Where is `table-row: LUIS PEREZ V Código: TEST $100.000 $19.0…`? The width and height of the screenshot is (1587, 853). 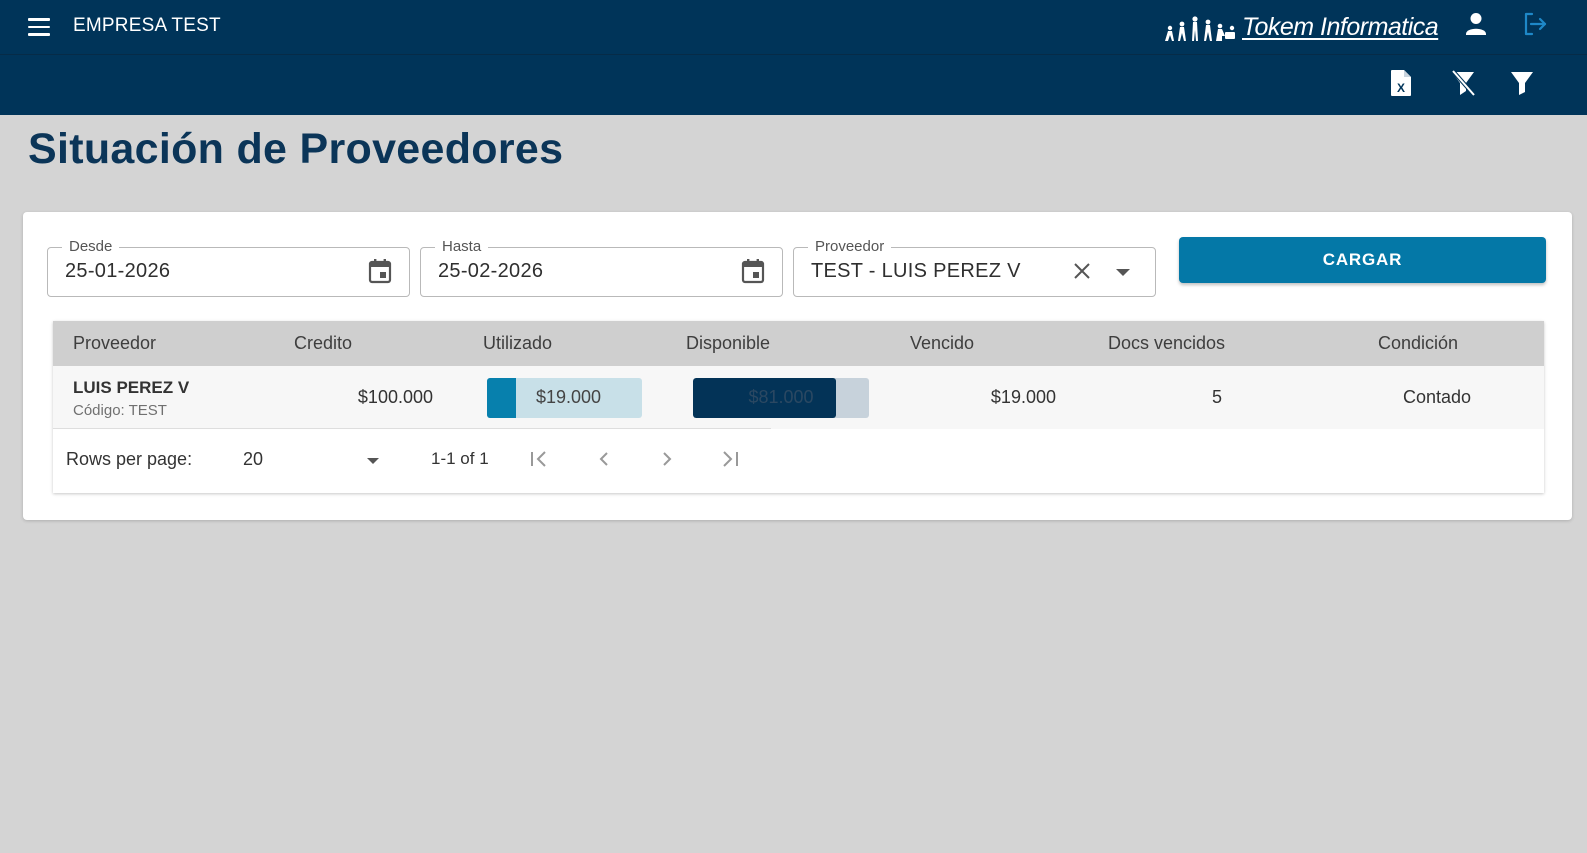 table-row: LUIS PEREZ V Código: TEST $100.000 $19.0… is located at coordinates (798, 397).